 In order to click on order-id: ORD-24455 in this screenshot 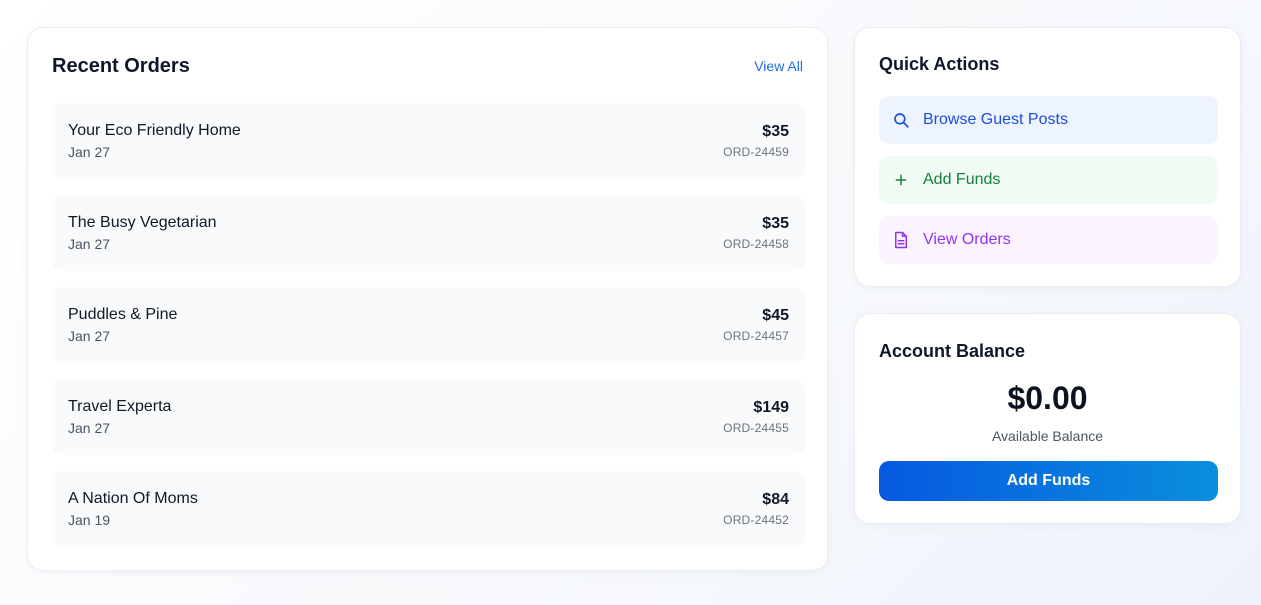, I will do `click(756, 428)`.